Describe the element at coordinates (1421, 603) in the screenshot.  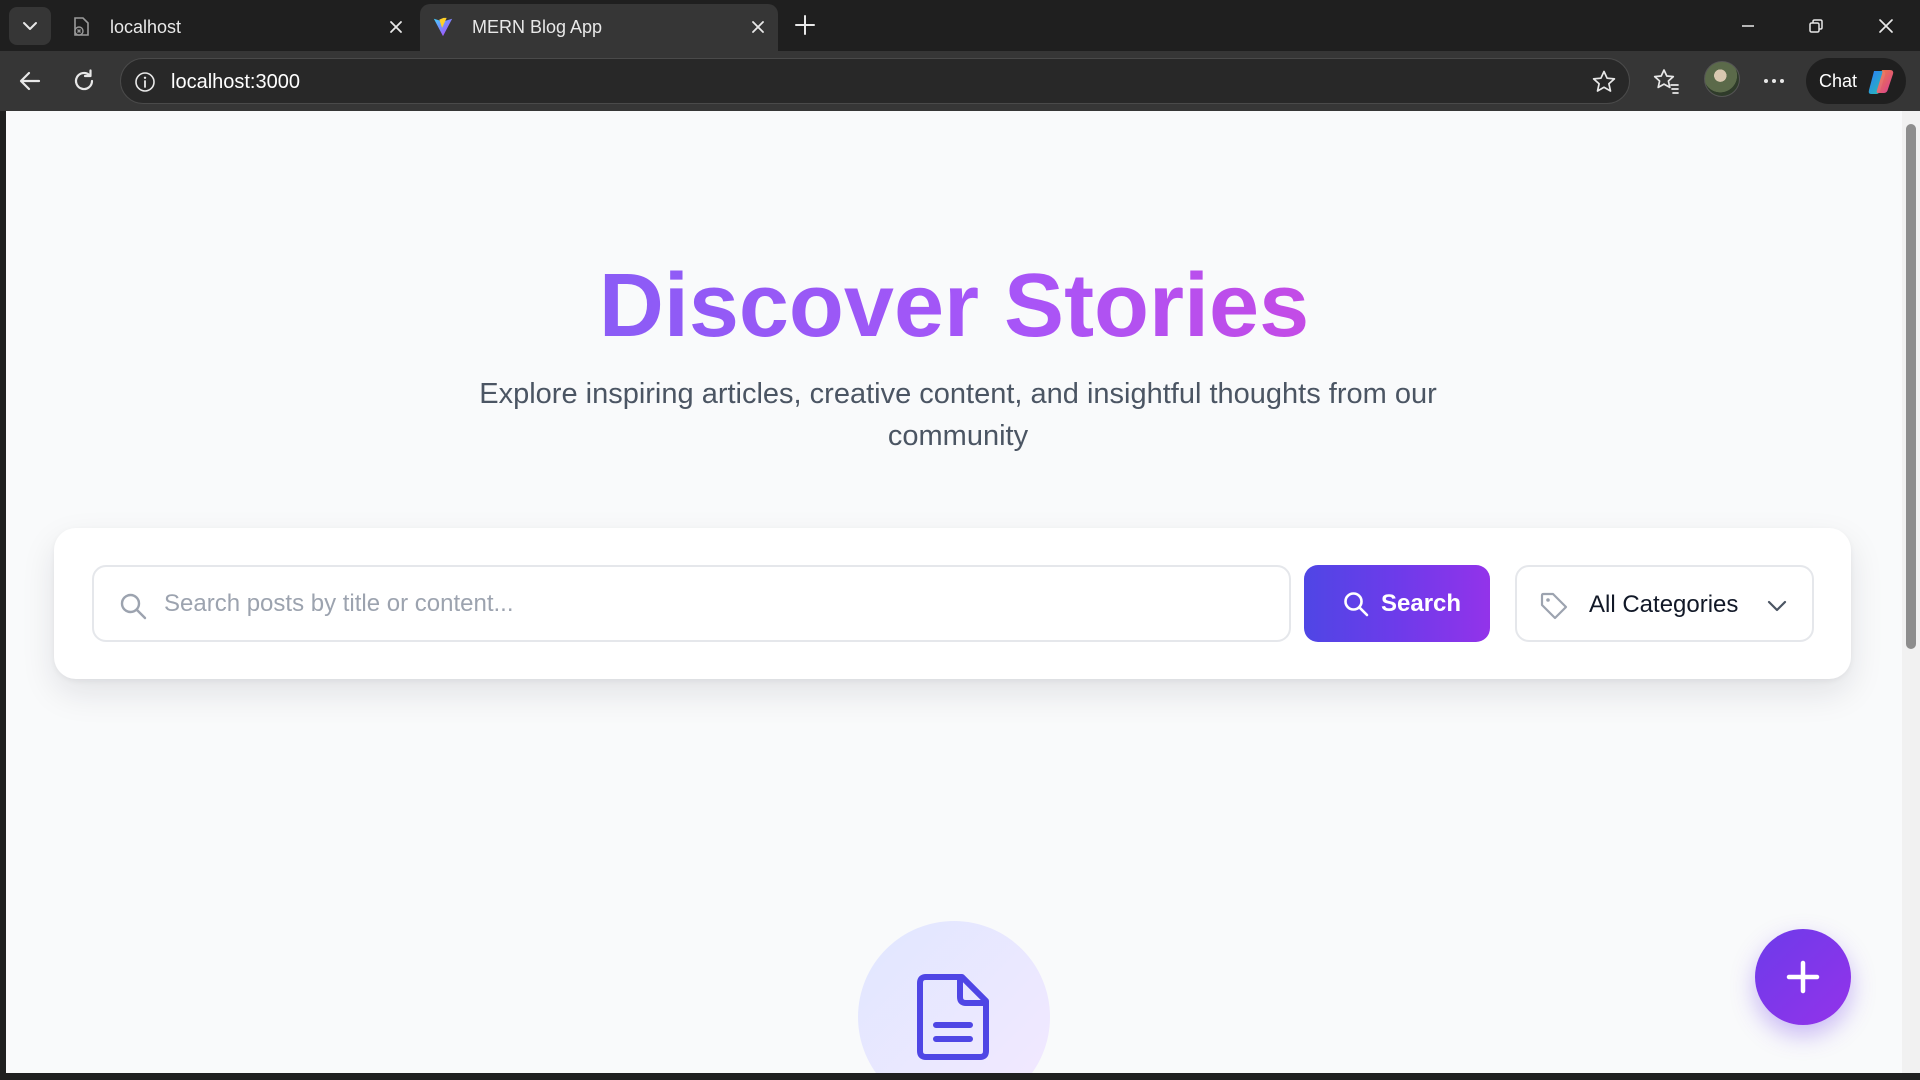
I see `search-button-label: Search` at that location.